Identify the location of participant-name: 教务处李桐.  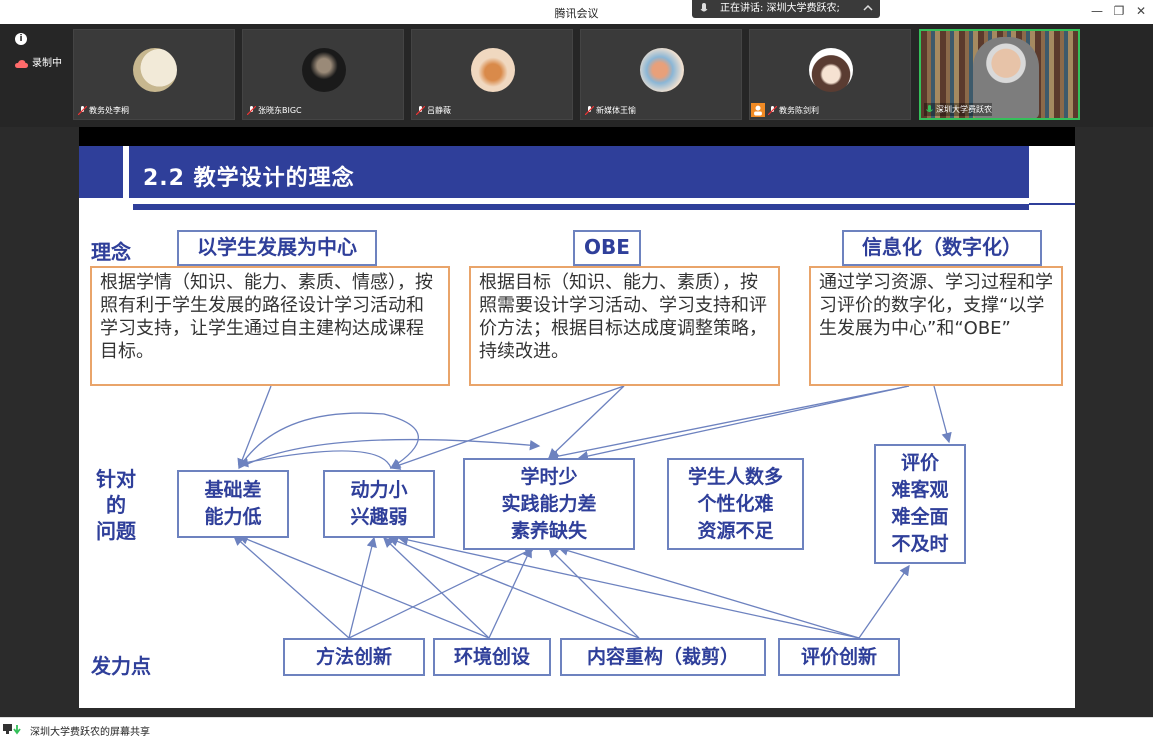
(103, 110).